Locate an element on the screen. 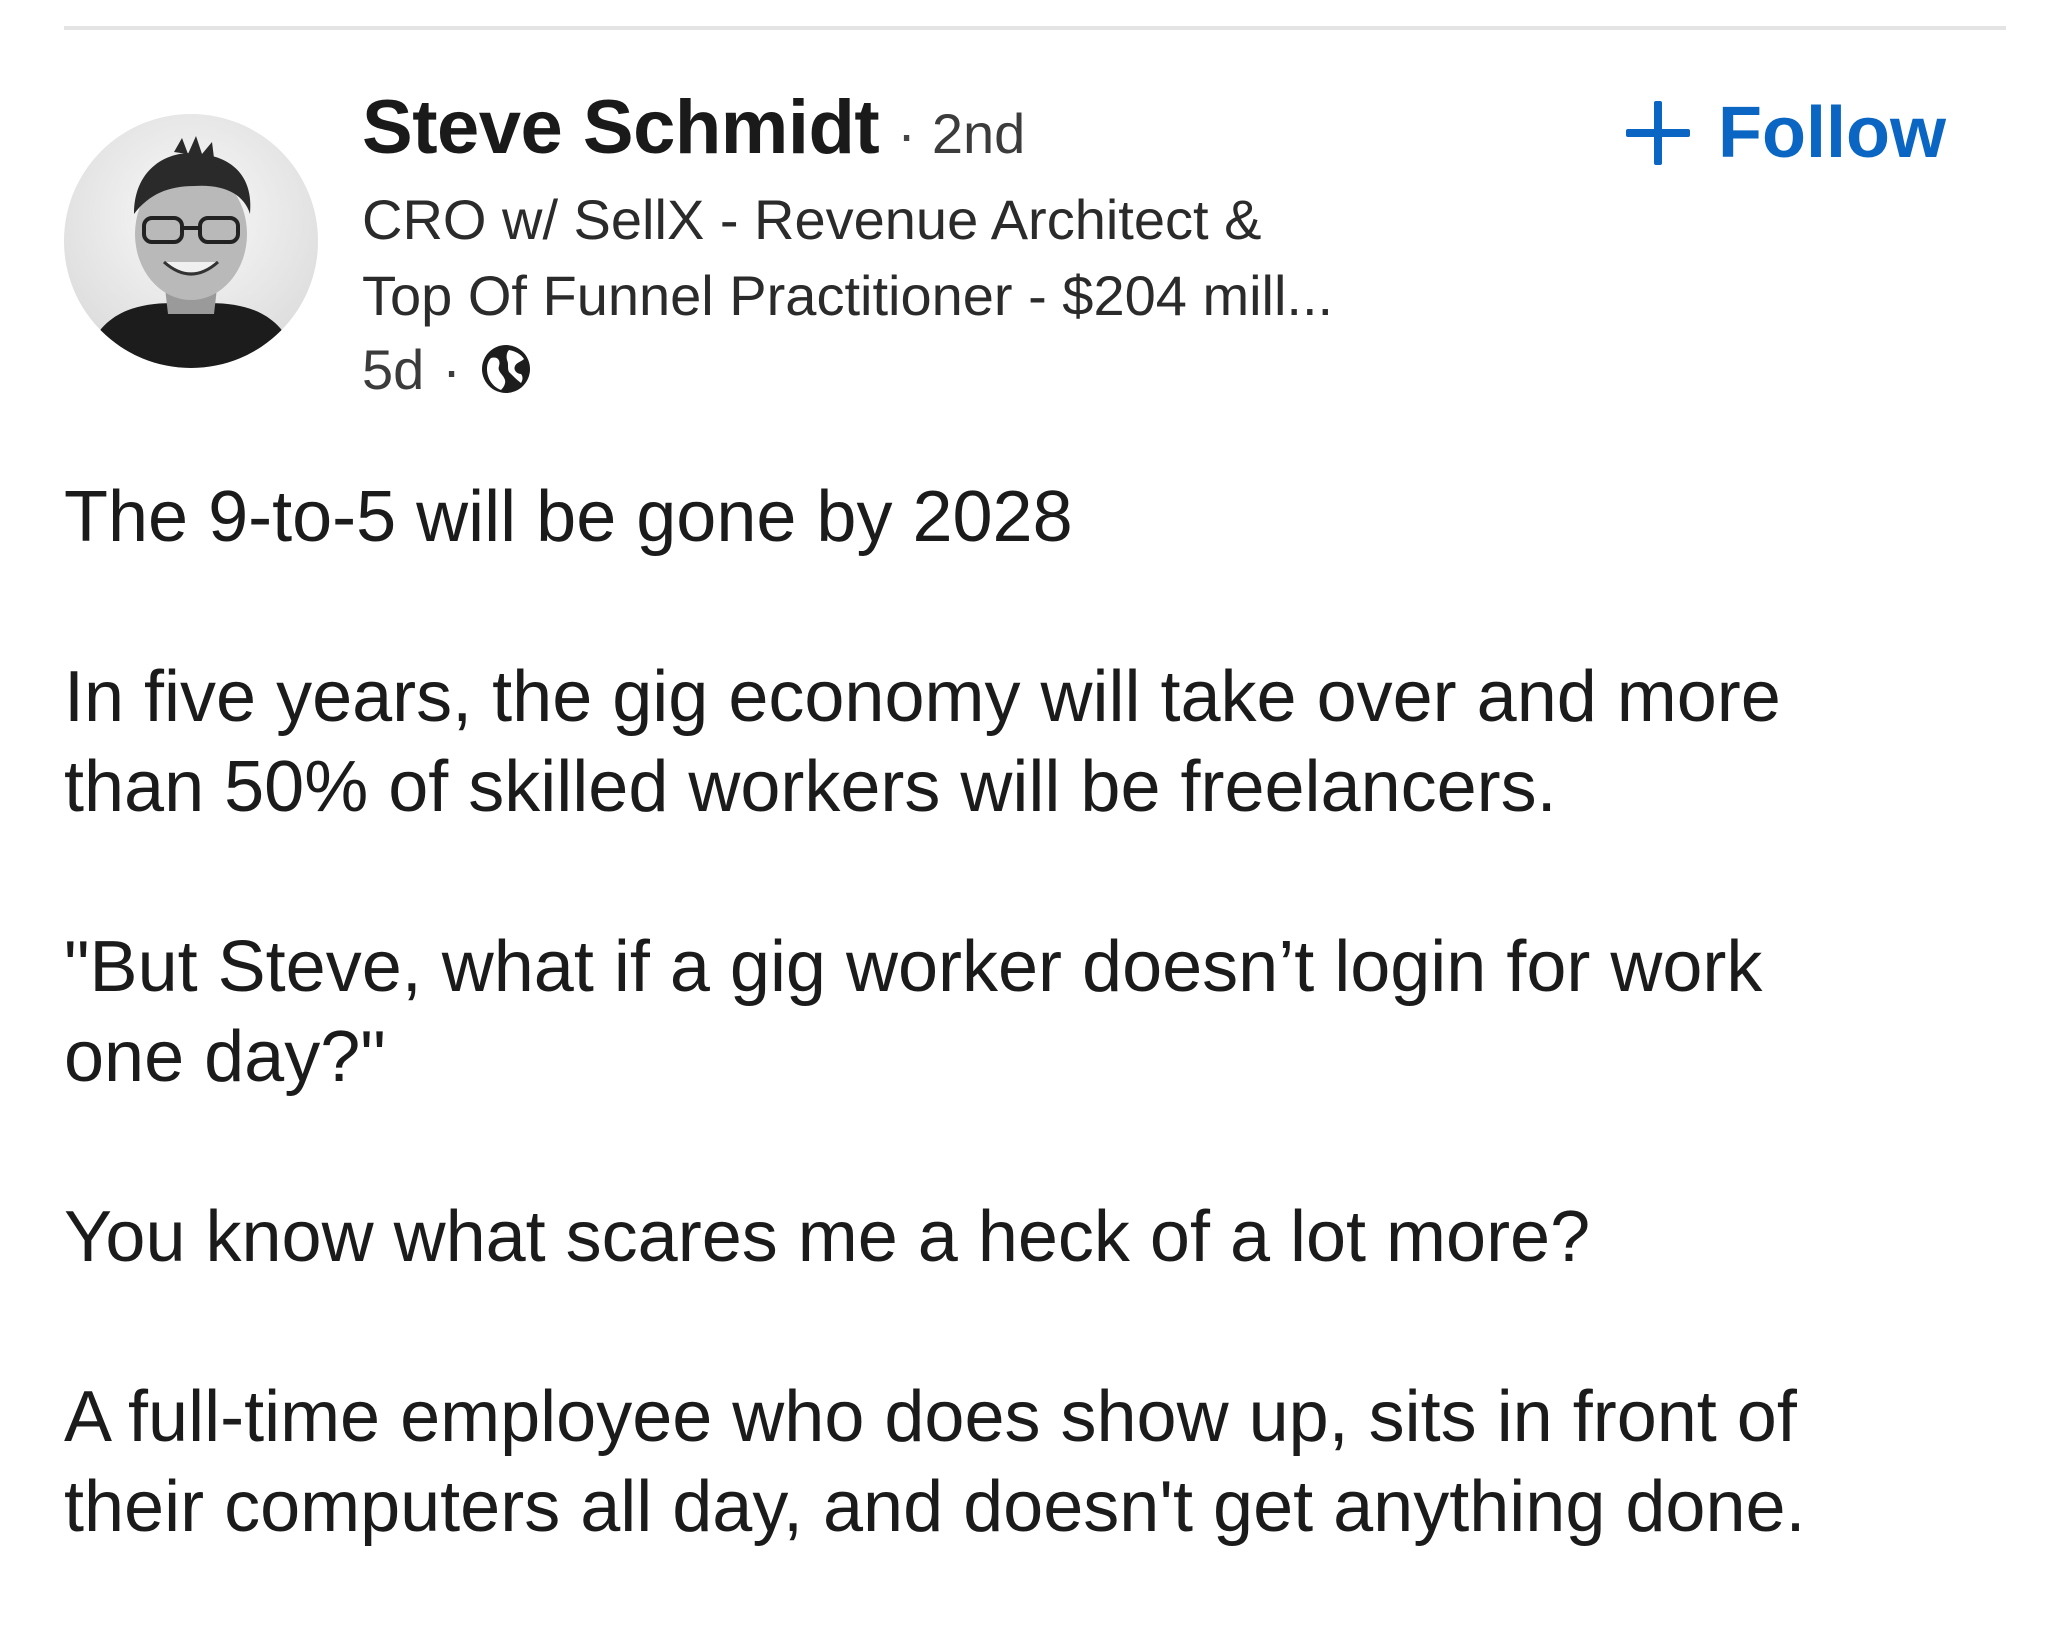 The image size is (2048, 1652). post-meta: 5d · is located at coordinates (447, 369).